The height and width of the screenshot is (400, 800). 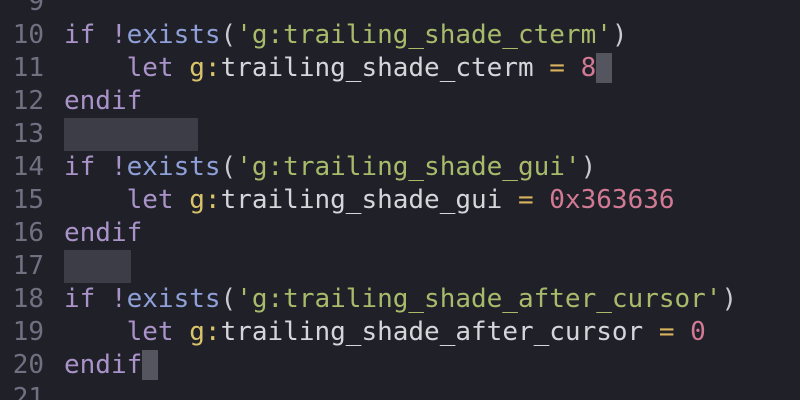 I want to click on line-number: 16, so click(x=28, y=233).